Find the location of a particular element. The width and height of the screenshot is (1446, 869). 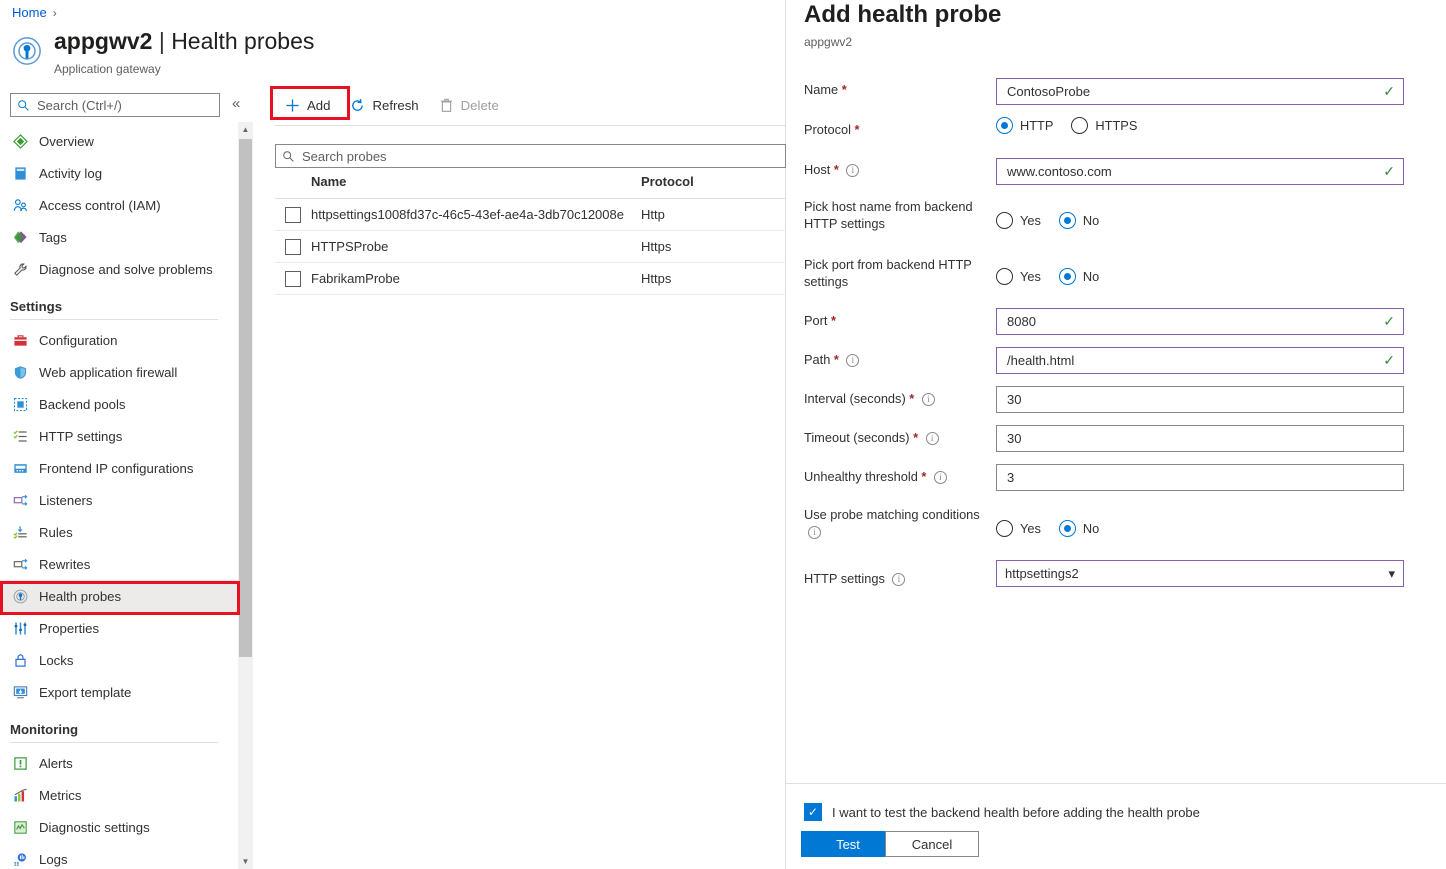

radio-pick-port-yes: Yes is located at coordinates (1018, 276).